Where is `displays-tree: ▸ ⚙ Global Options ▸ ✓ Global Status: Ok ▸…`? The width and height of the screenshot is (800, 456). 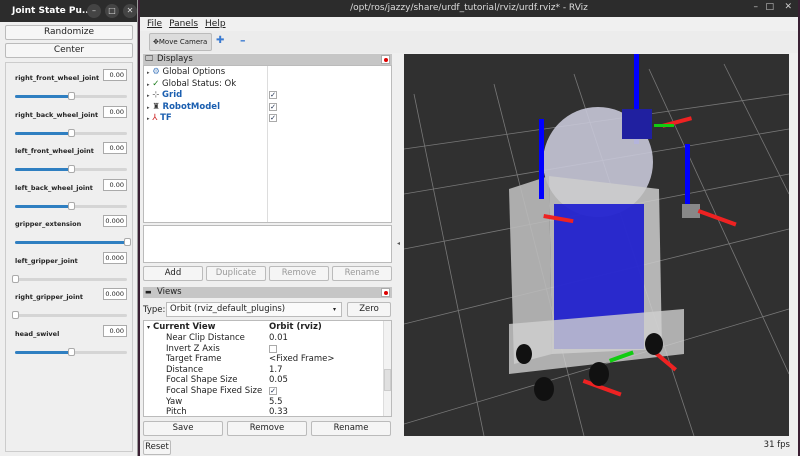 displays-tree: ▸ ⚙ Global Options ▸ ✓ Global Status: Ok ▸… is located at coordinates (267, 144).